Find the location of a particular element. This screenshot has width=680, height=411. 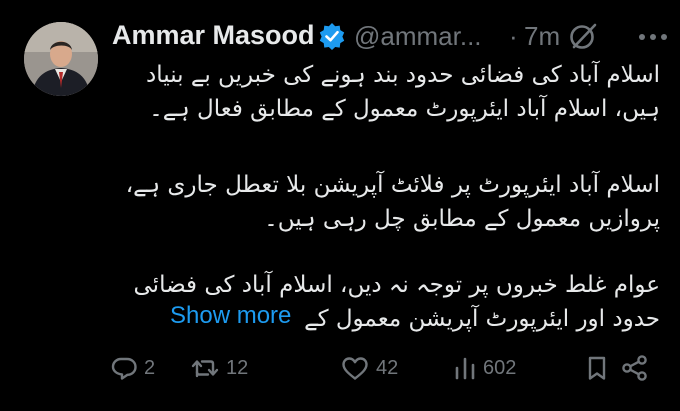

view-count: 602 is located at coordinates (500, 367).